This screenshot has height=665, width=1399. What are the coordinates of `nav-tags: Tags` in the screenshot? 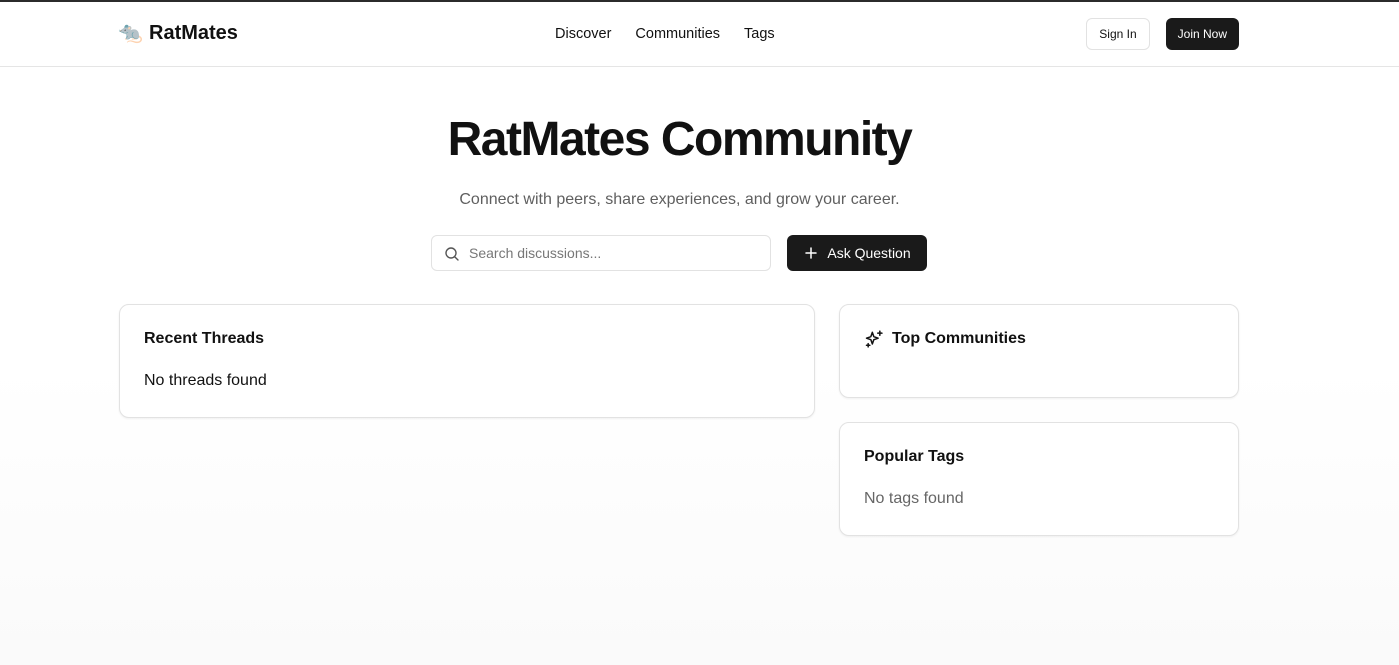 It's located at (759, 34).